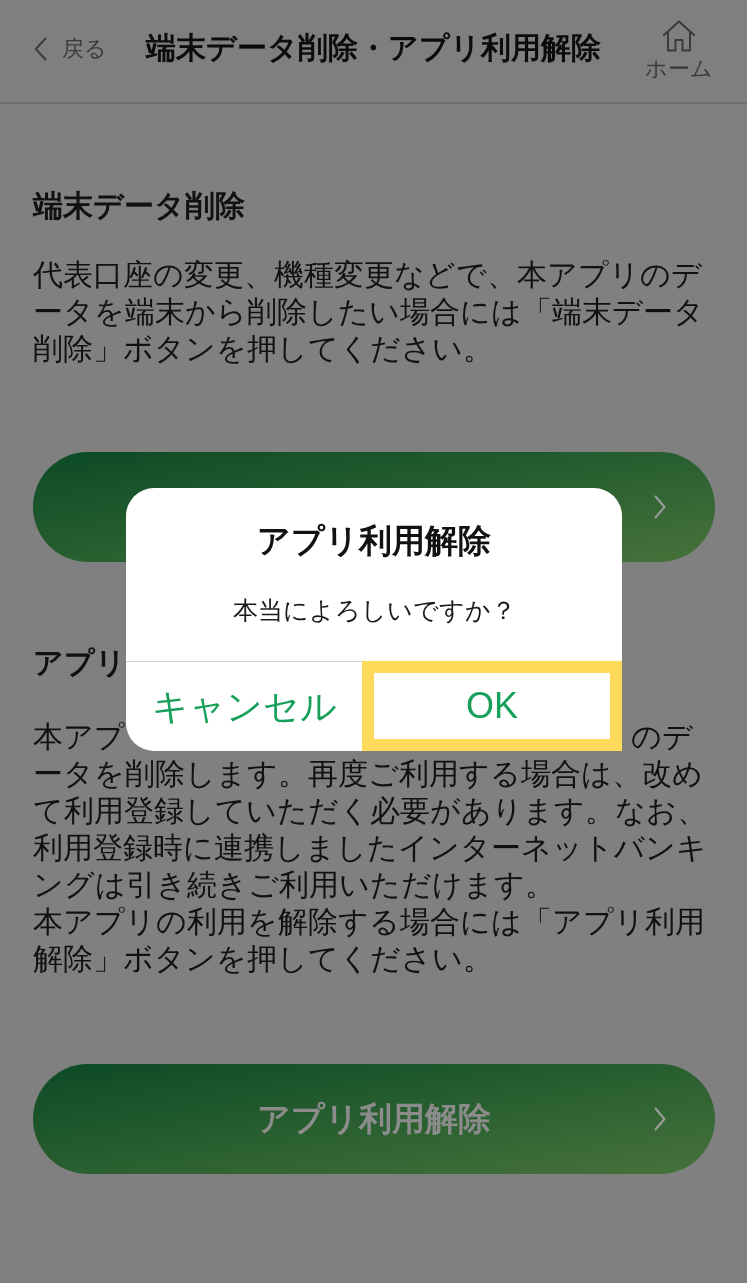  Describe the element at coordinates (374, 541) in the screenshot. I see `dialog-title: アプリ利用解除` at that location.